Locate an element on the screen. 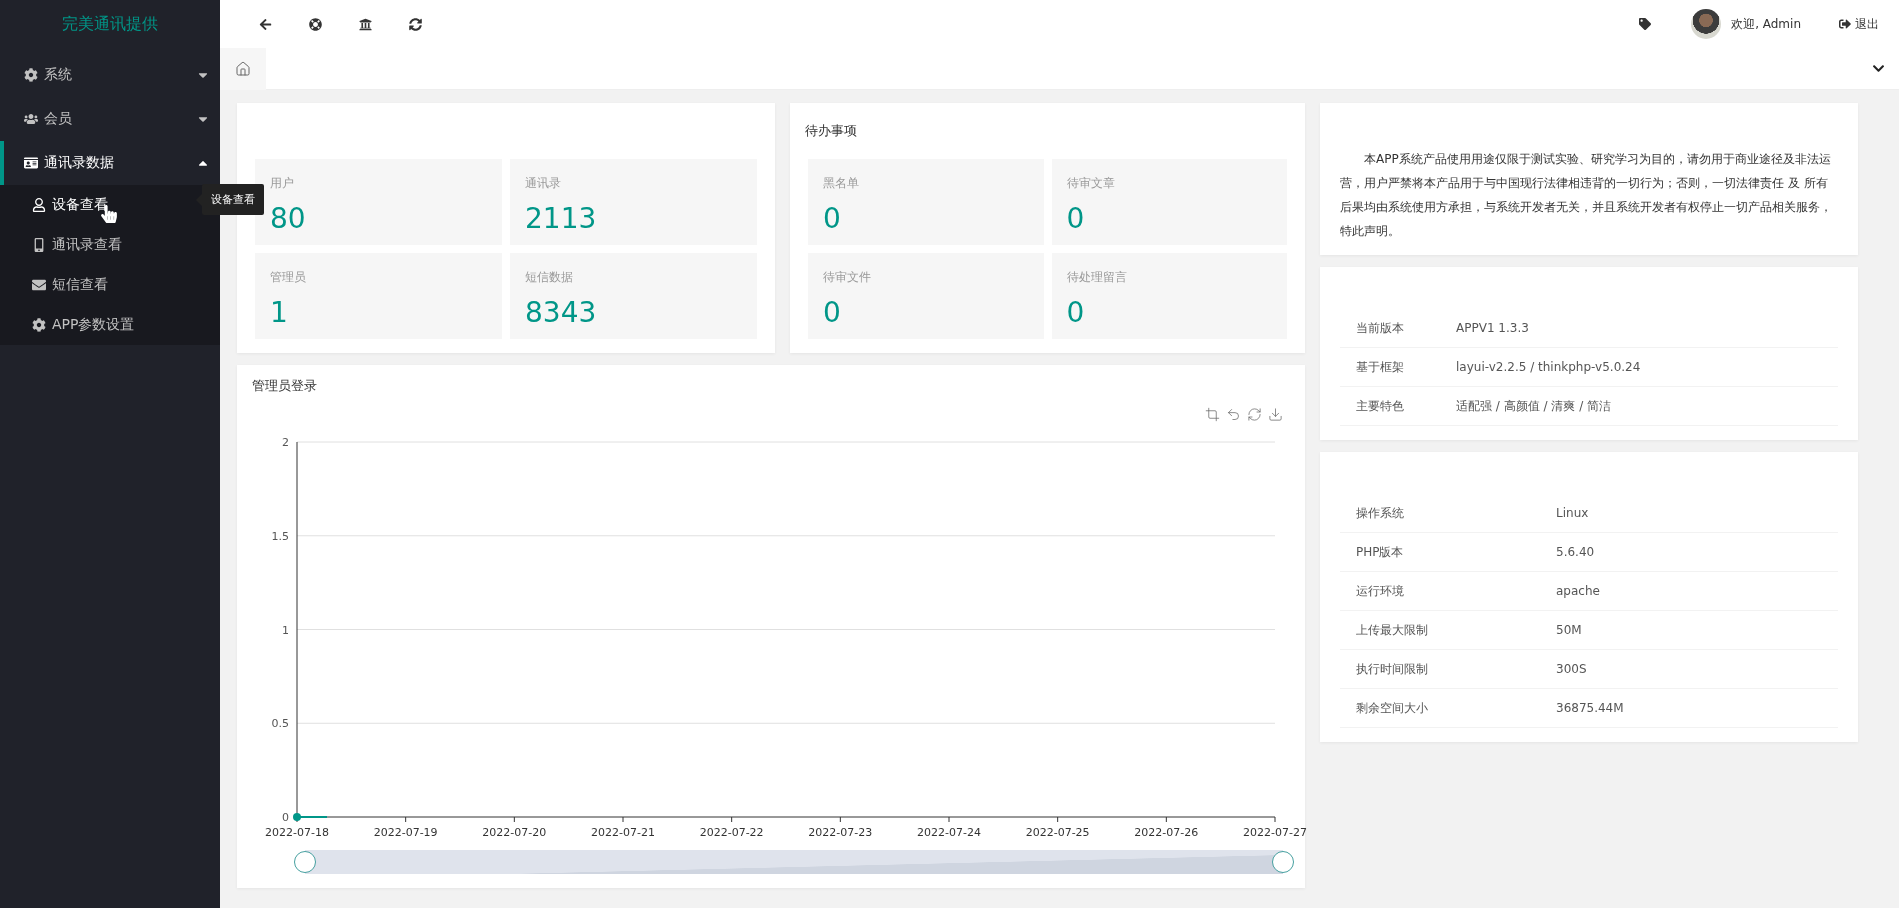 The height and width of the screenshot is (908, 1899). stat-label: 管理员 is located at coordinates (288, 277).